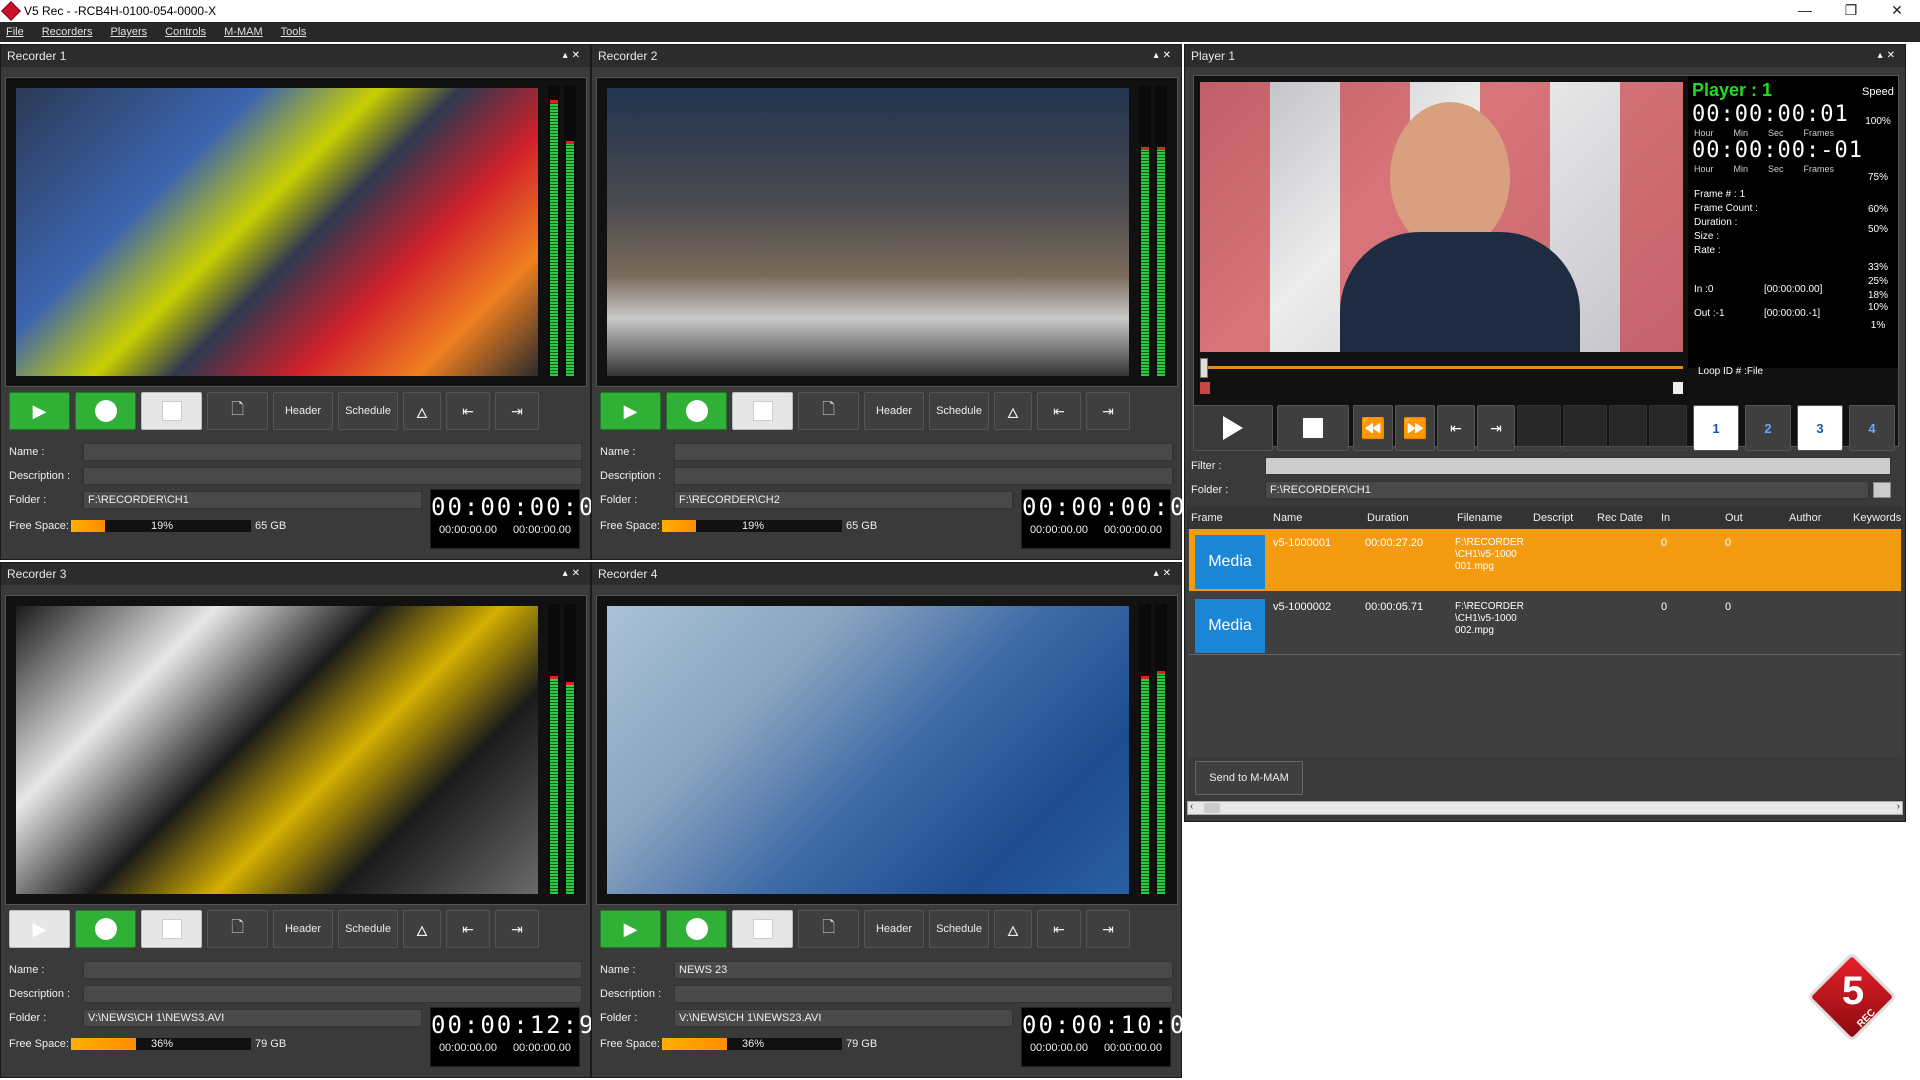  Describe the element at coordinates (185, 32) in the screenshot. I see `menu-controls: Controls` at that location.